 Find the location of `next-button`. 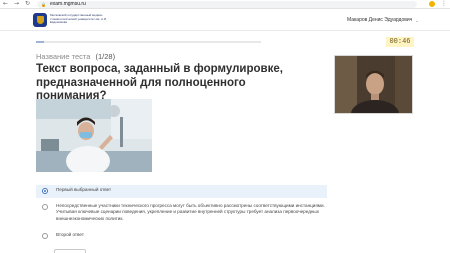

next-button is located at coordinates (70, 251).